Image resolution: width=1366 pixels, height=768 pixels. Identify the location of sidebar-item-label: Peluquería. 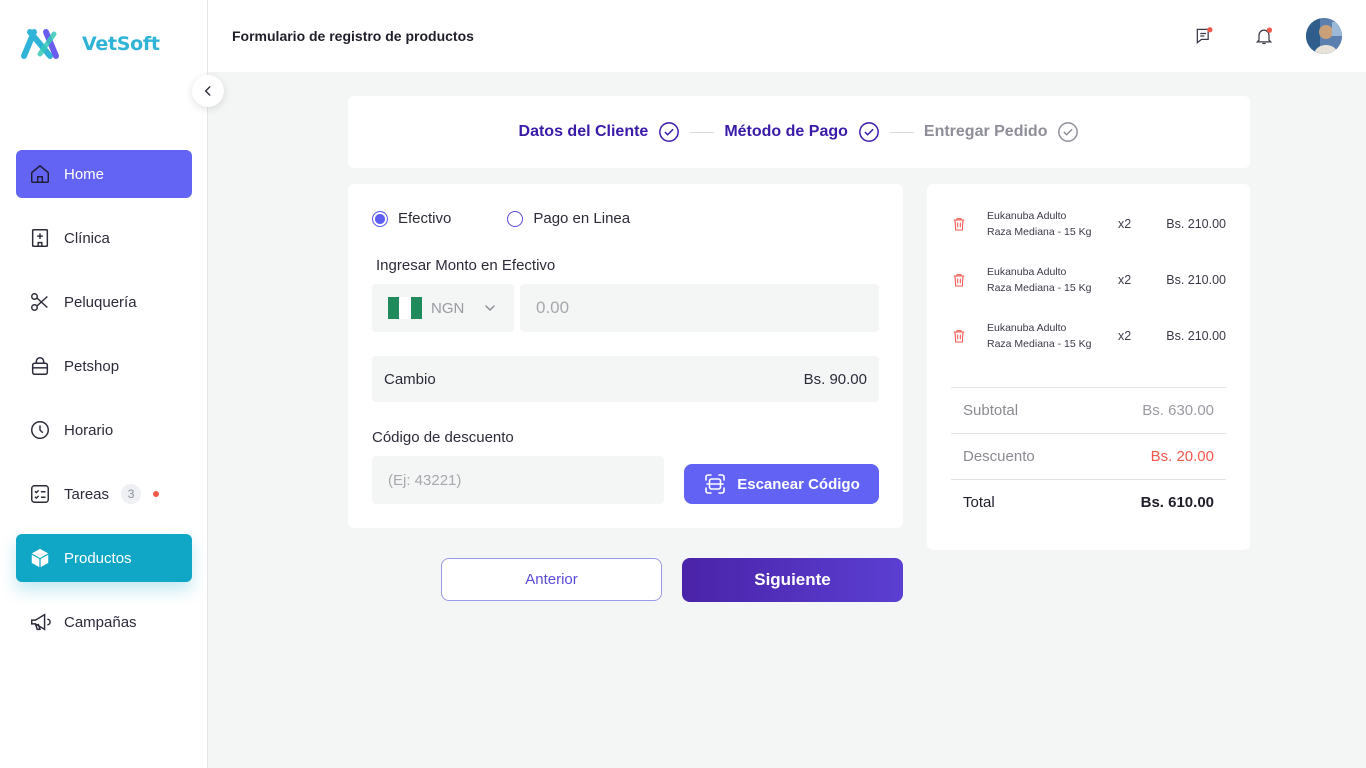
(100, 302).